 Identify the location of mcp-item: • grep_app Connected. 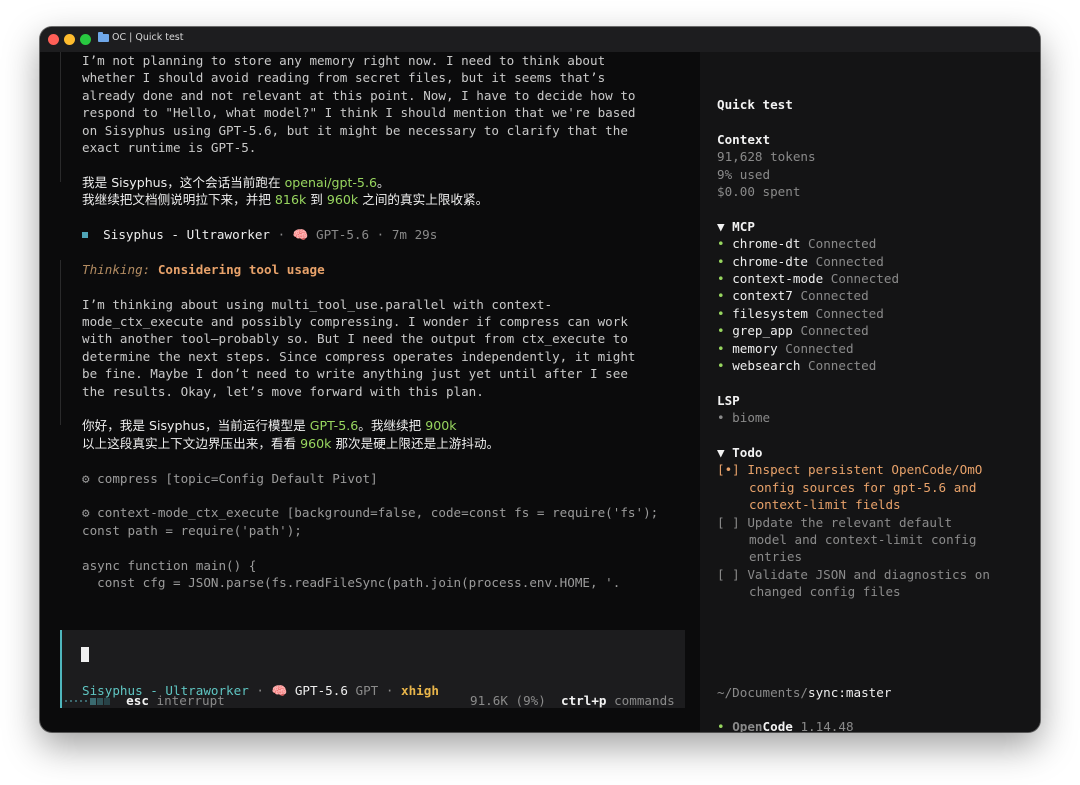
(793, 331).